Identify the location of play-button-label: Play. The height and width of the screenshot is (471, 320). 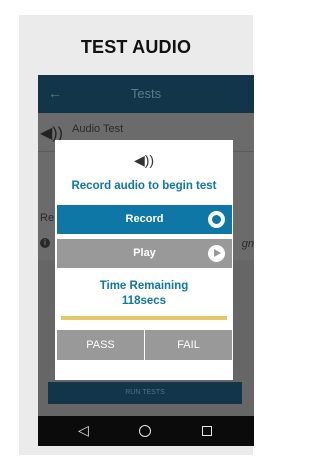
(144, 253).